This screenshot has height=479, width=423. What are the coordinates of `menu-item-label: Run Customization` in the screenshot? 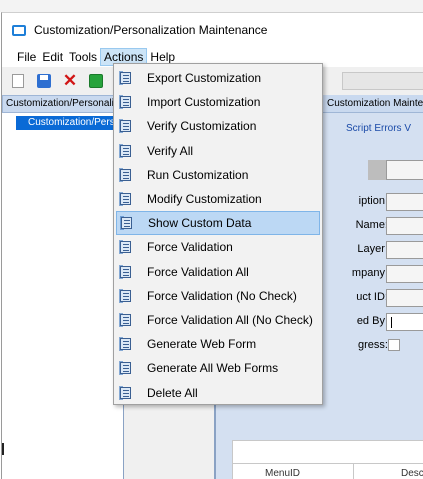 It's located at (198, 174).